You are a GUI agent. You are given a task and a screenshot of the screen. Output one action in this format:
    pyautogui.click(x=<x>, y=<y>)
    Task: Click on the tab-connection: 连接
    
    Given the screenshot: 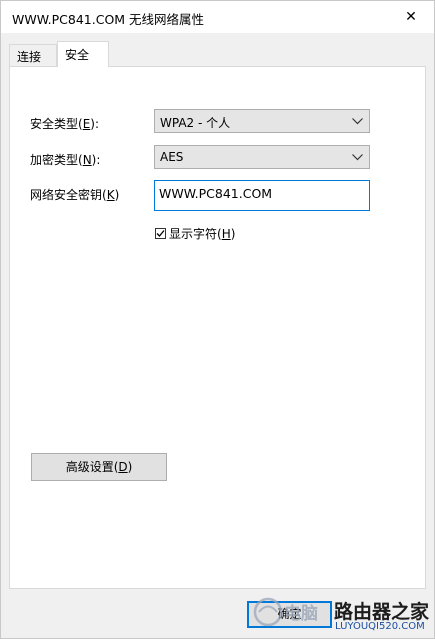 What is the action you would take?
    pyautogui.click(x=33, y=55)
    